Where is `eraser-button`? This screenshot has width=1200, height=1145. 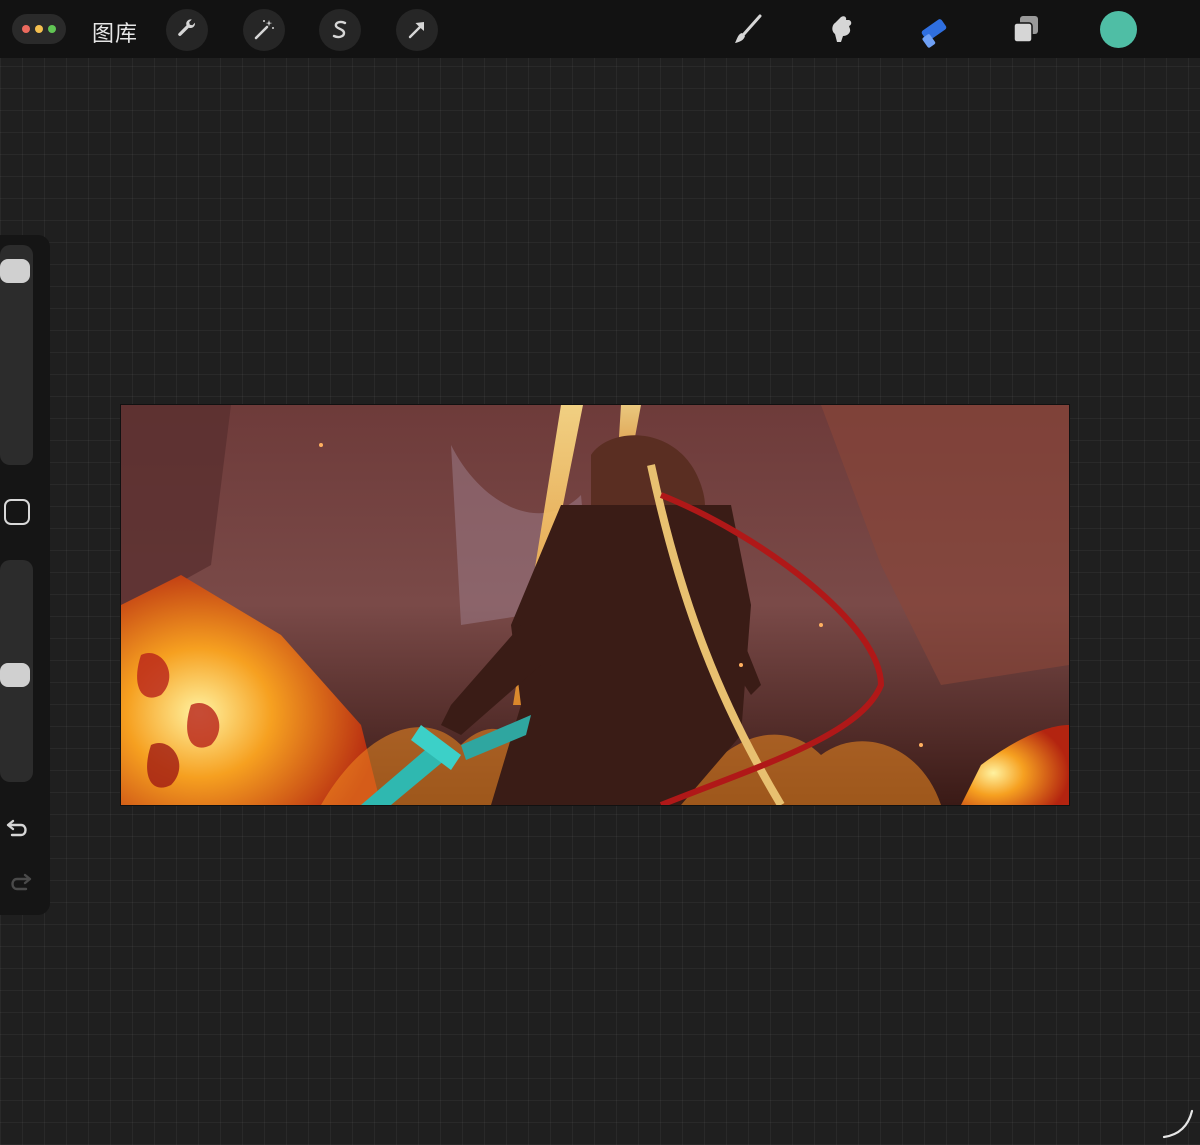
eraser-button is located at coordinates (933, 30).